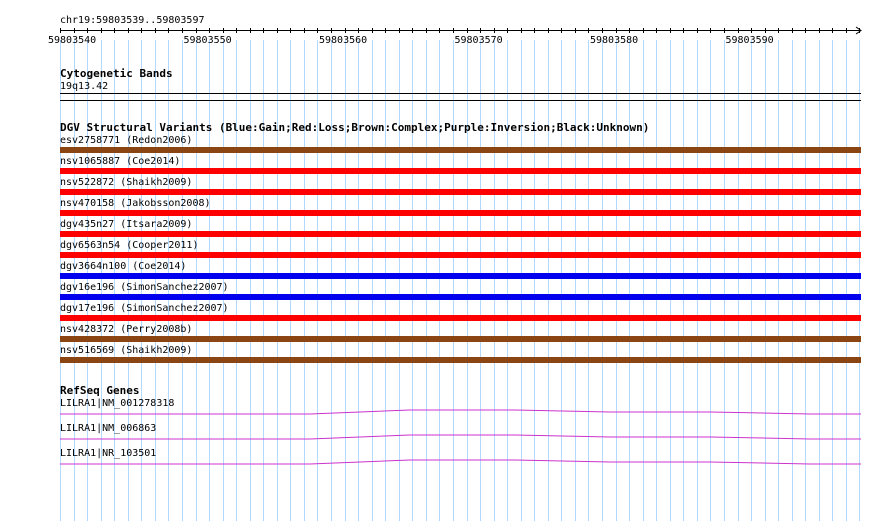 The width and height of the screenshot is (890, 521). Describe the element at coordinates (126, 225) in the screenshot. I see `dgv-feature-label: dgv435n27 (Itsara2009)` at that location.